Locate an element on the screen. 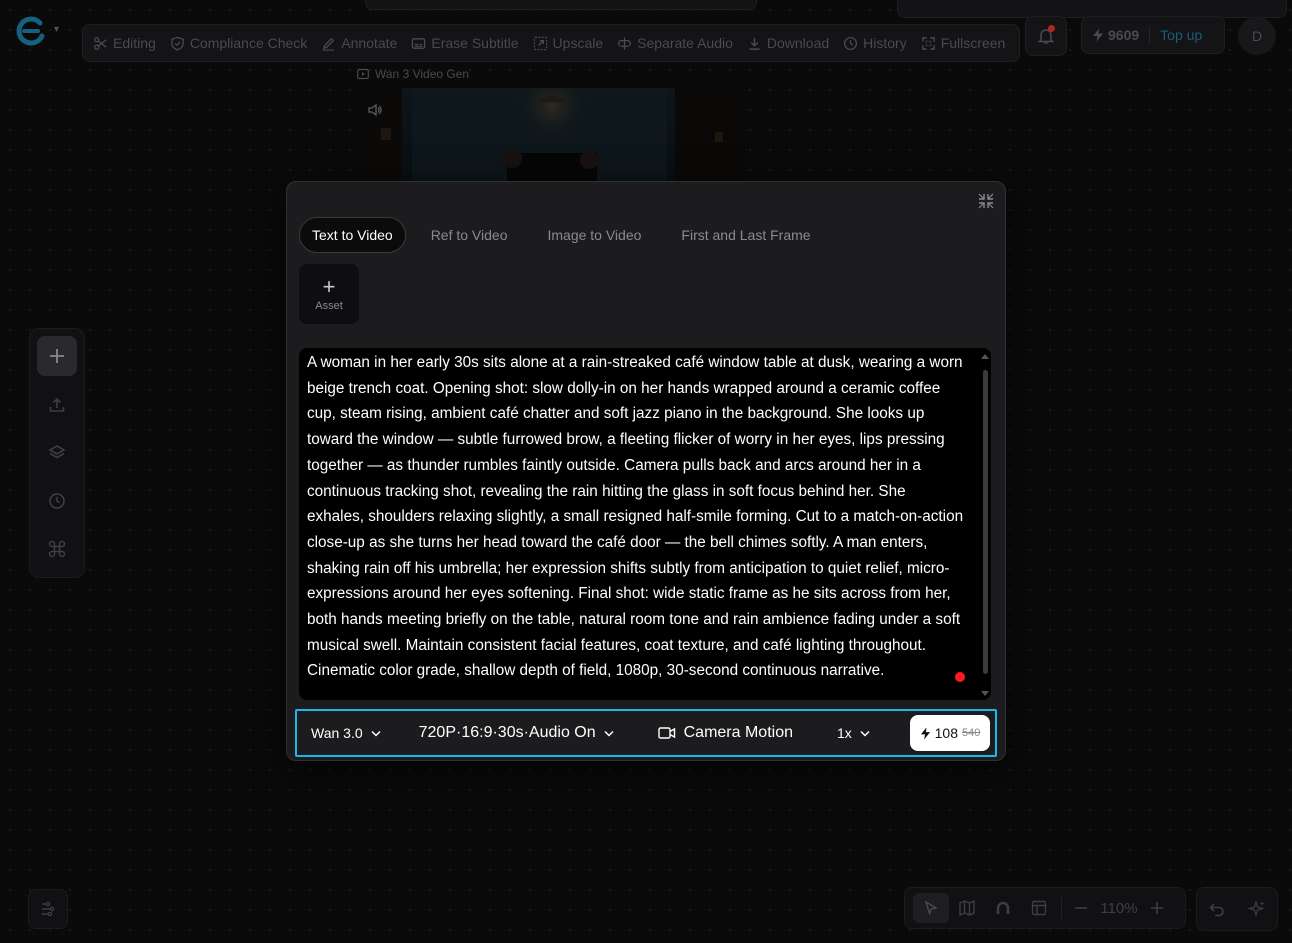  zoom-out-button is located at coordinates (1081, 908).